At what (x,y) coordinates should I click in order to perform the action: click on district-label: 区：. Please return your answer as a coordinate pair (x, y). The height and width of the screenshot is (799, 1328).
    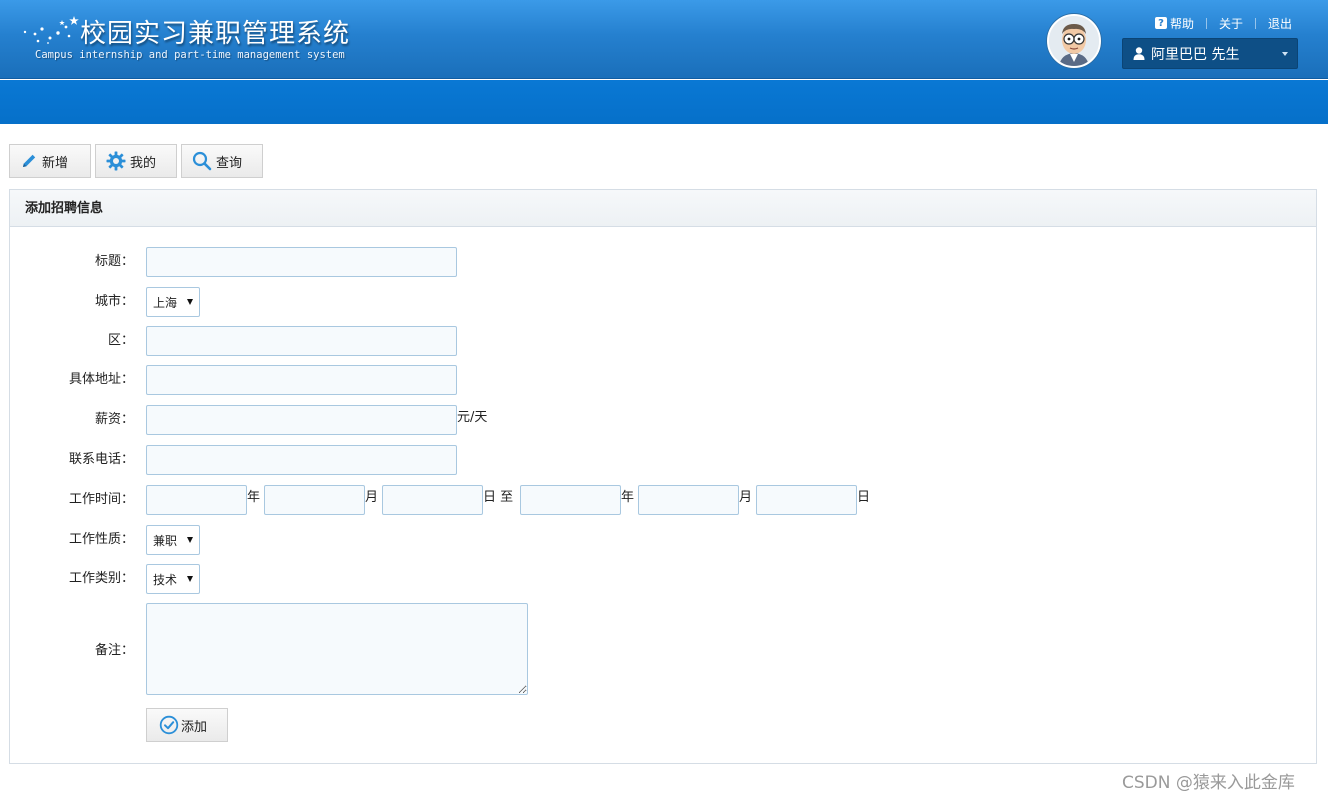
    Looking at the image, I should click on (120, 340).